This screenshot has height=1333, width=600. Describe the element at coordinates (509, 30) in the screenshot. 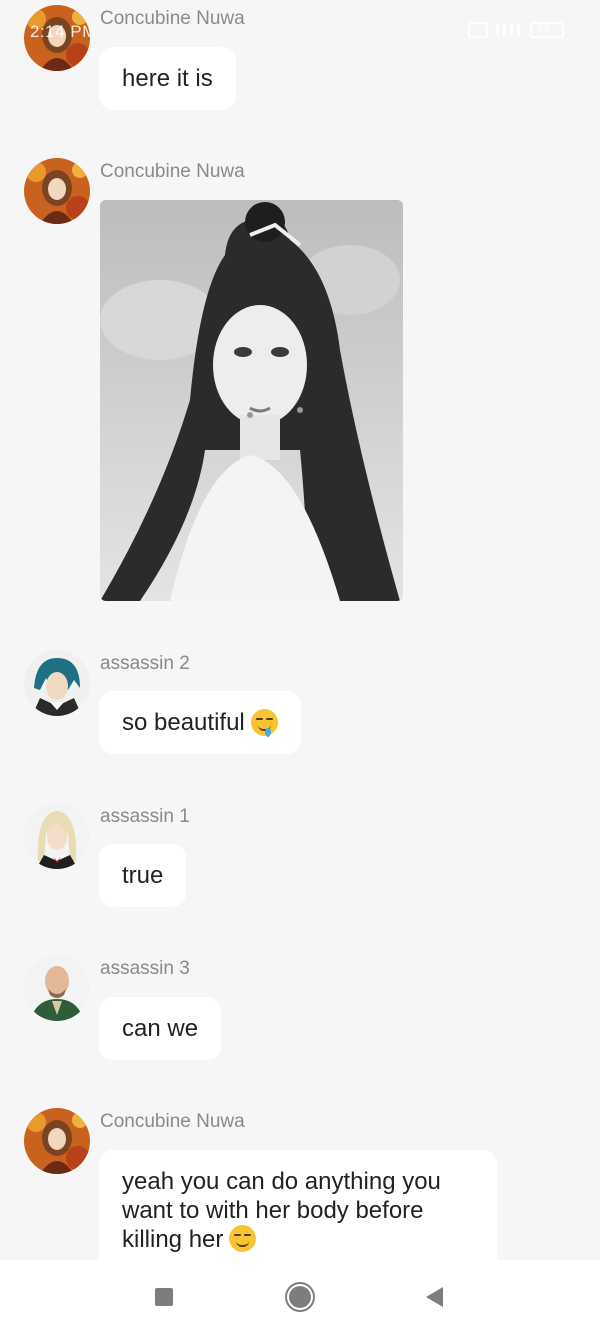

I see `signal-icon` at that location.